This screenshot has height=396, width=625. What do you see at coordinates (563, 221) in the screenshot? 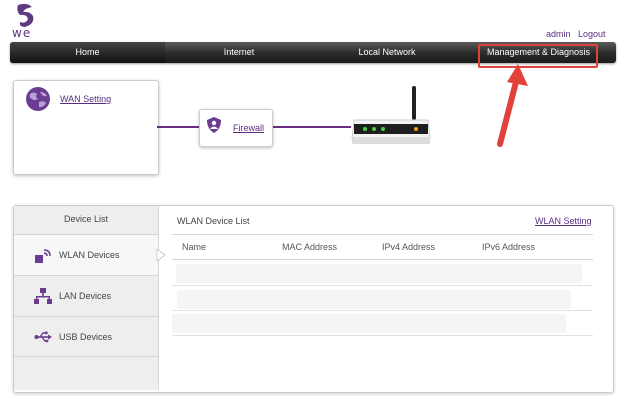
I see `wlan-setting-link: WLAN Setting` at bounding box center [563, 221].